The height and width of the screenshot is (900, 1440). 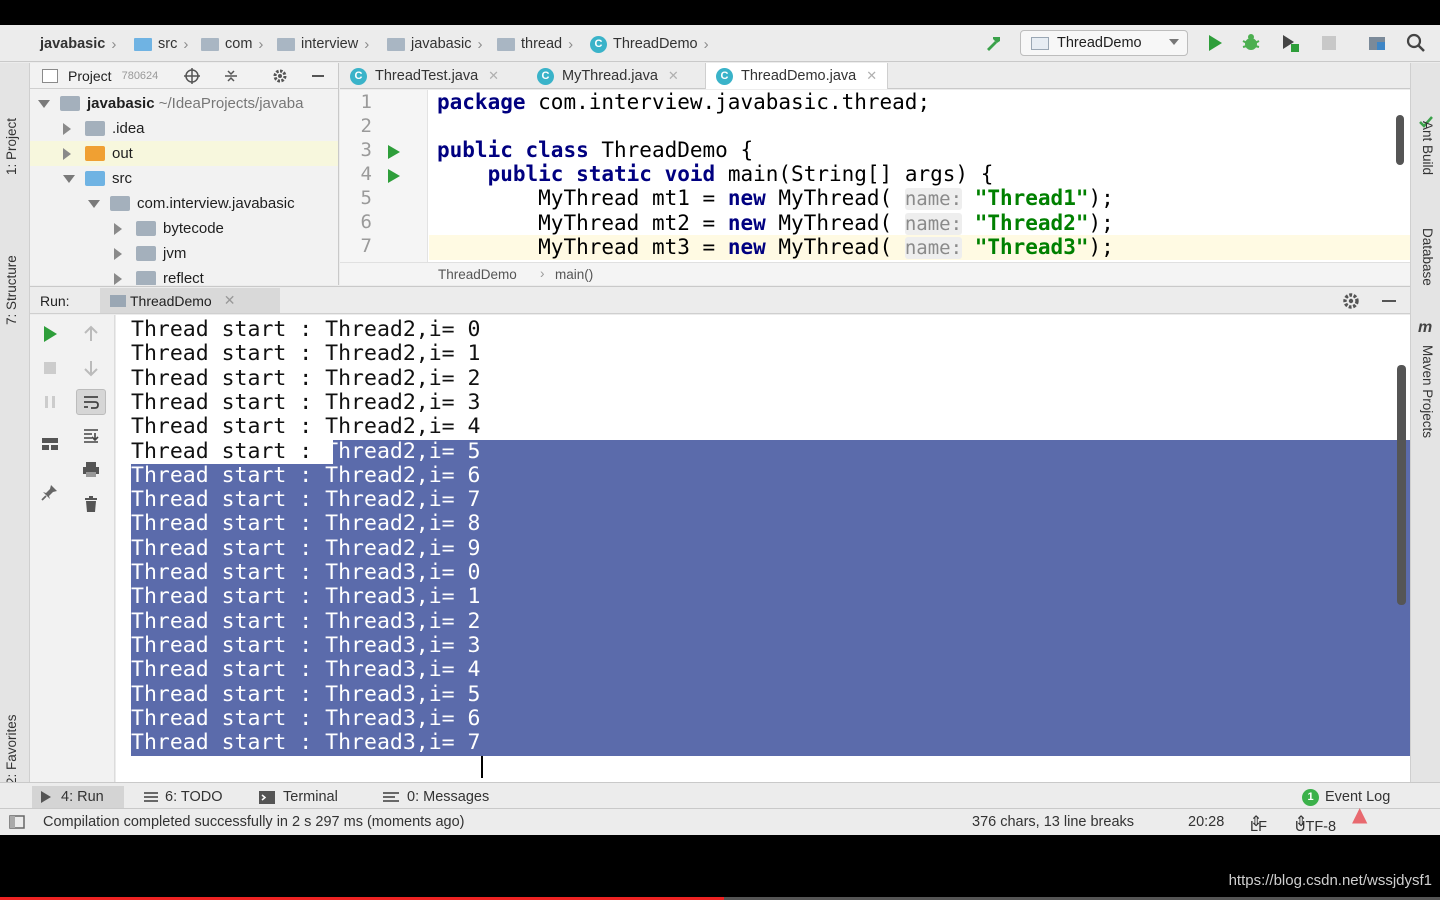 What do you see at coordinates (192, 76) in the screenshot?
I see `target-icon` at bounding box center [192, 76].